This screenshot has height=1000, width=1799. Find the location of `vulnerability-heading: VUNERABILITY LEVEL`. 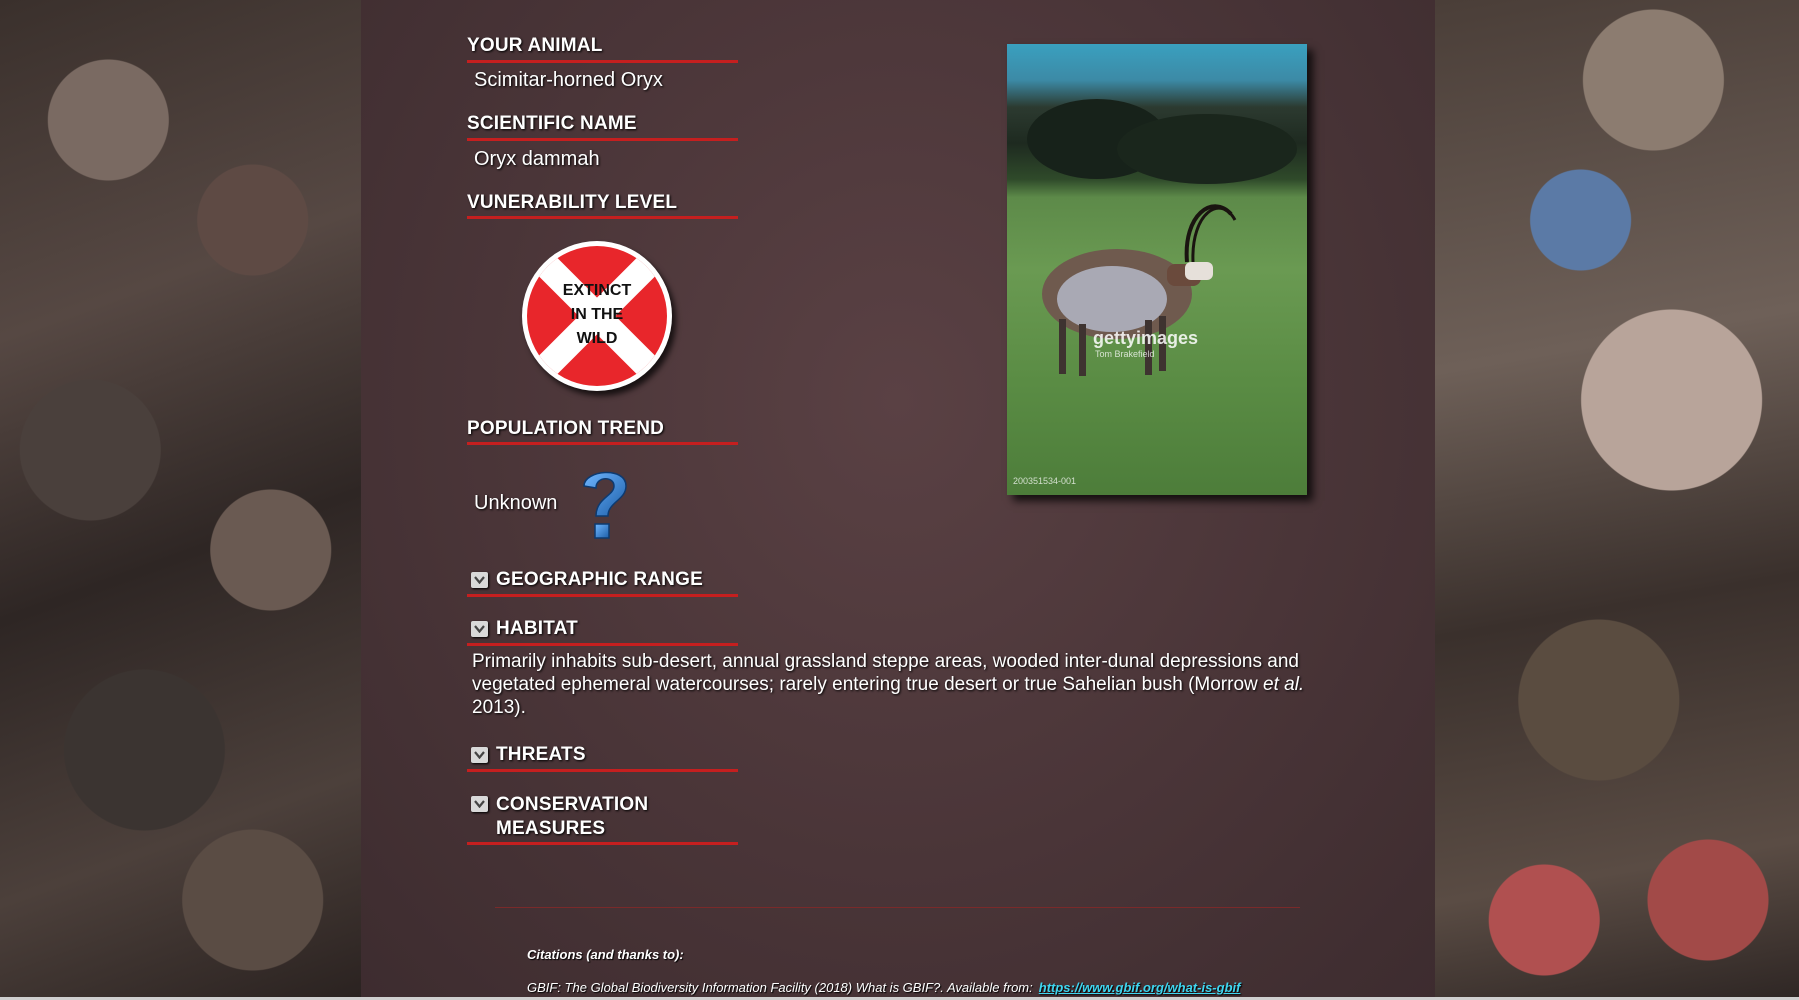

vulnerability-heading: VUNERABILITY LEVEL is located at coordinates (572, 202).